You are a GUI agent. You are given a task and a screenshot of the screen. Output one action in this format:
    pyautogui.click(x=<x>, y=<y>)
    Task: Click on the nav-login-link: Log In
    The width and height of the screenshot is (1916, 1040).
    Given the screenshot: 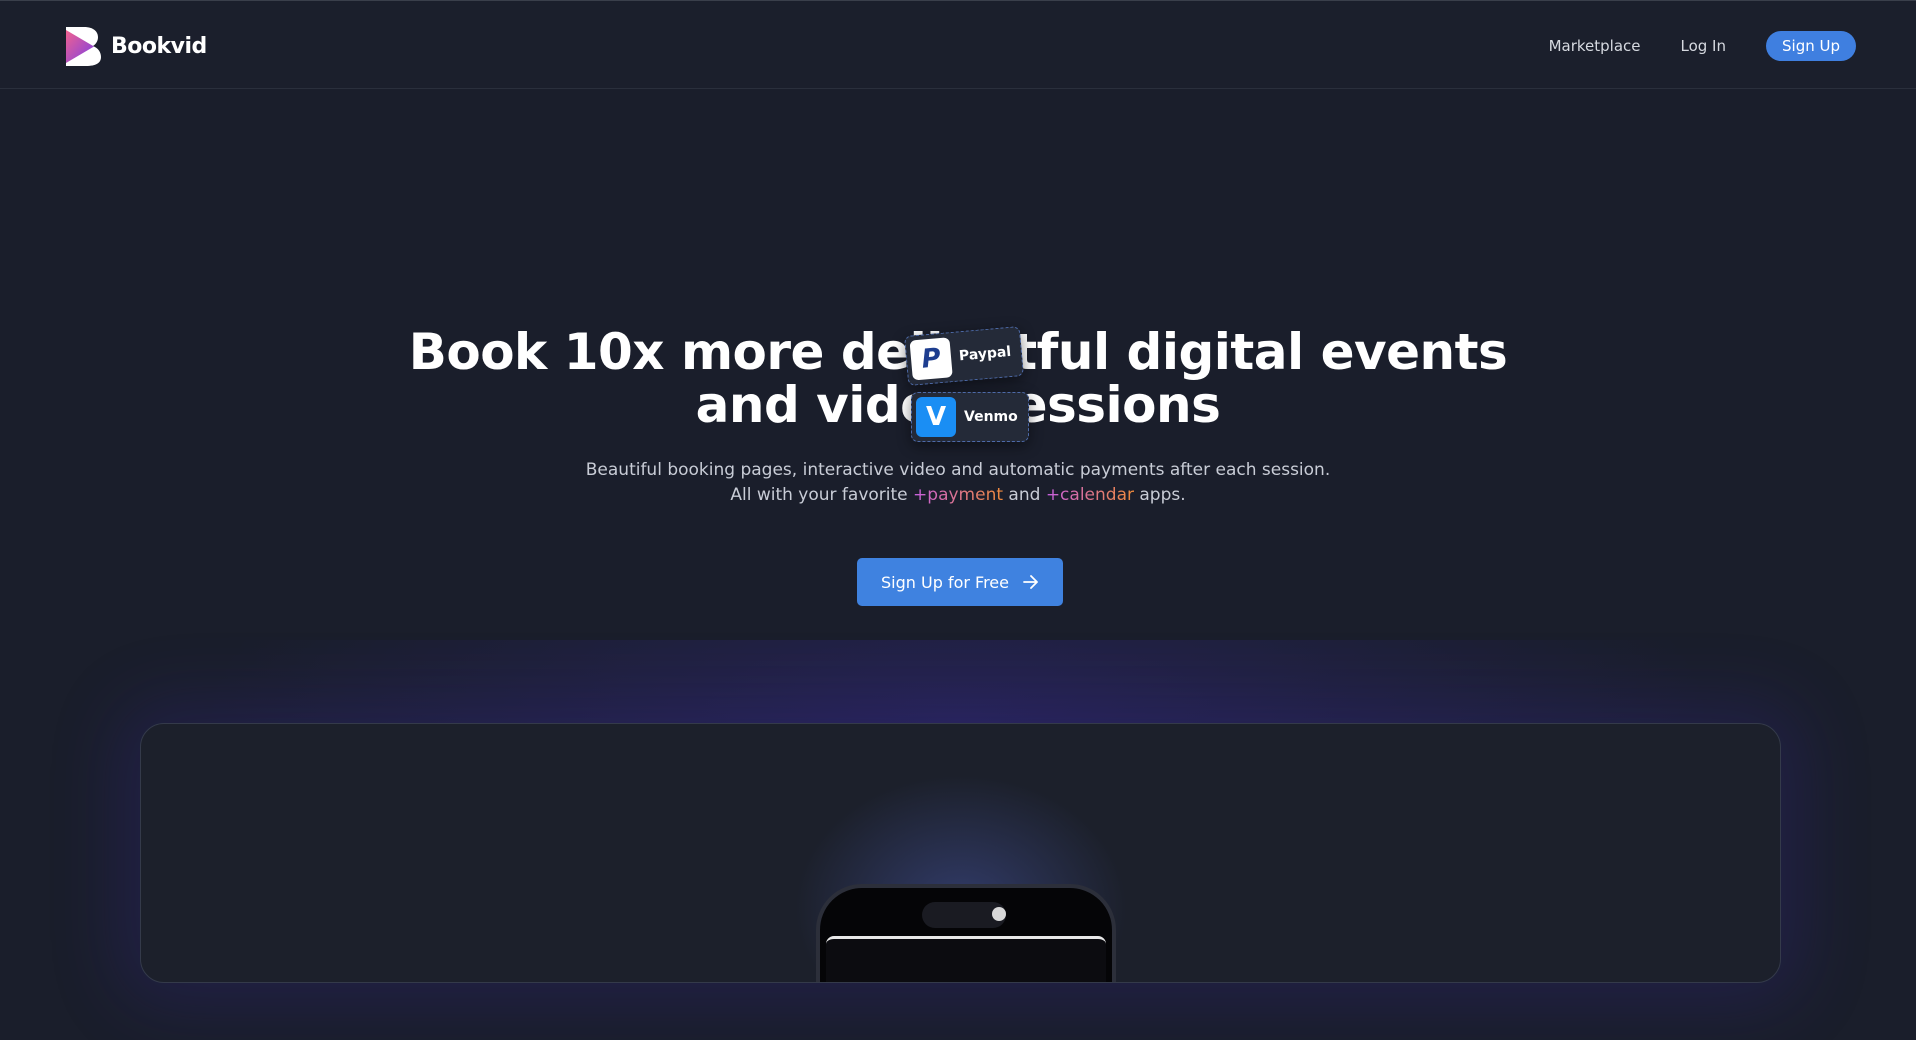 What is the action you would take?
    pyautogui.click(x=1704, y=46)
    